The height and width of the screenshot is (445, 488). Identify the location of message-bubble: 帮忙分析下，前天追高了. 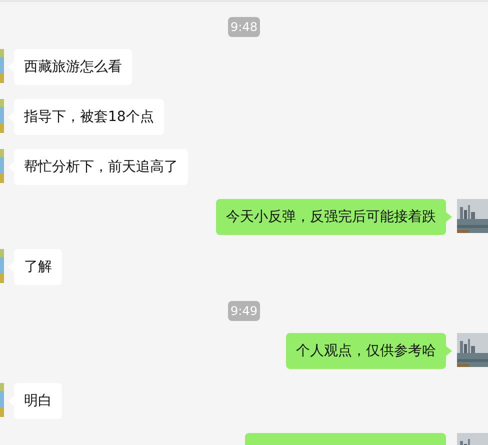
(101, 167).